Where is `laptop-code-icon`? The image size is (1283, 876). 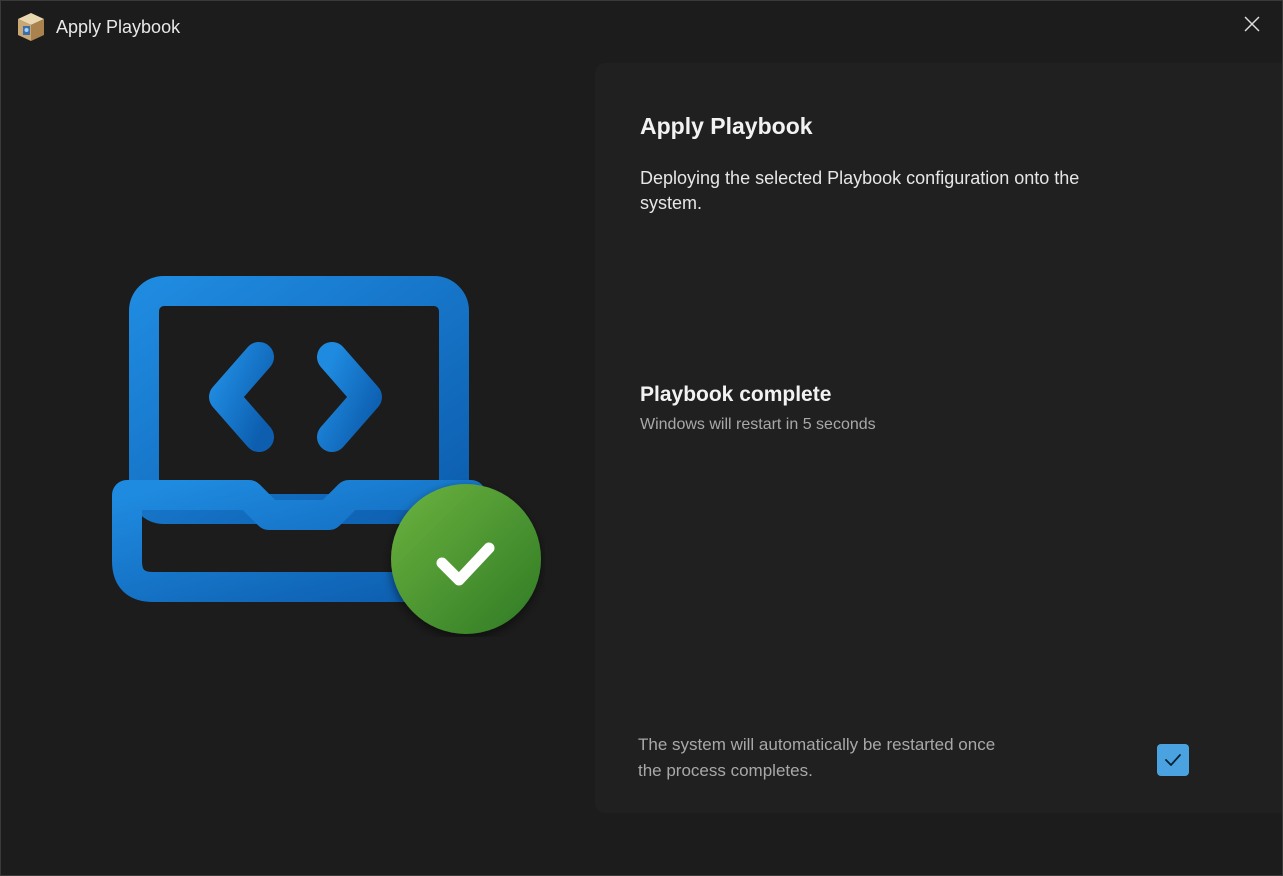
laptop-code-icon is located at coordinates (327, 455).